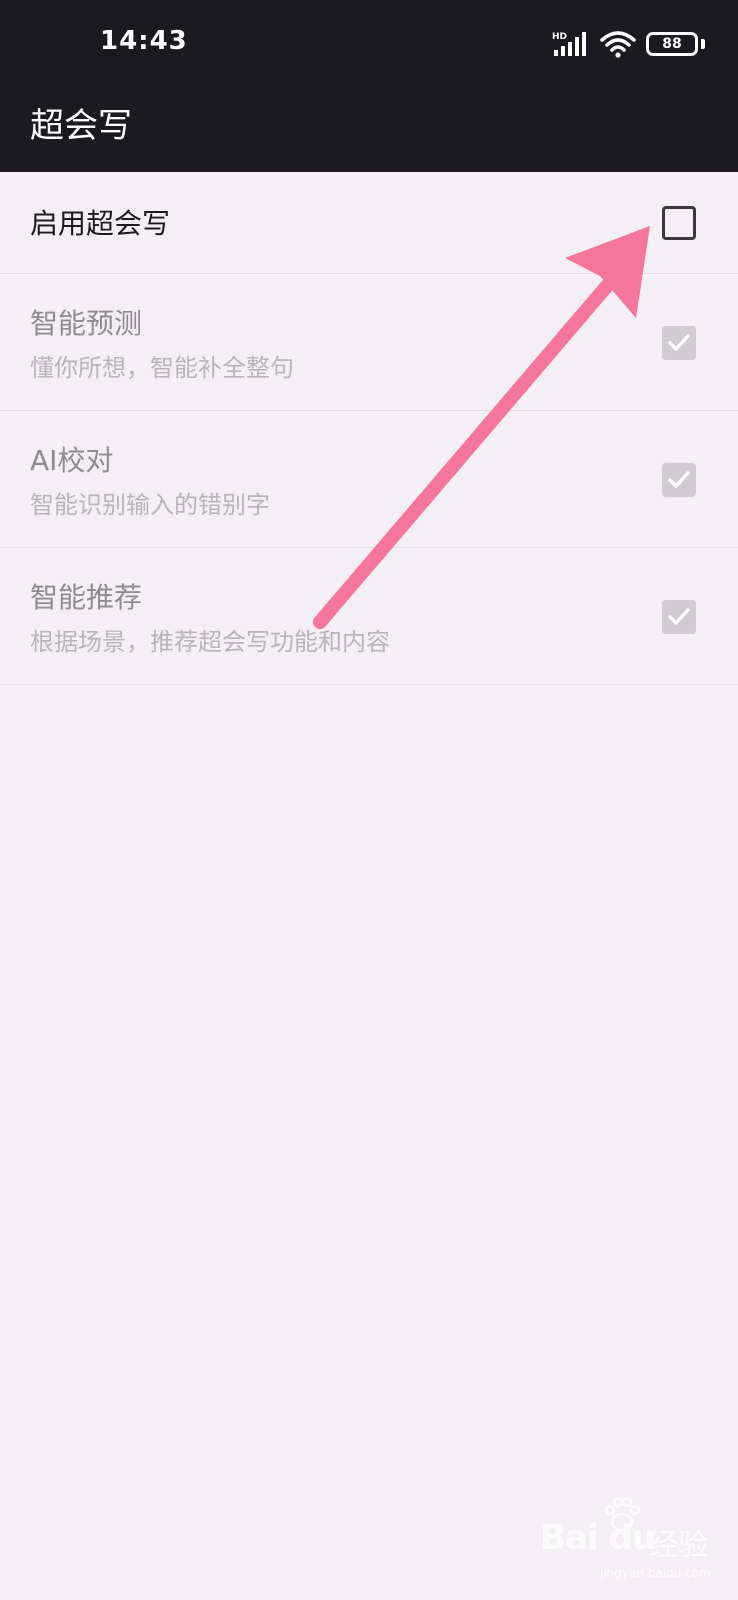  I want to click on setting-subtitle: 智能识别输入的错别字, so click(150, 505).